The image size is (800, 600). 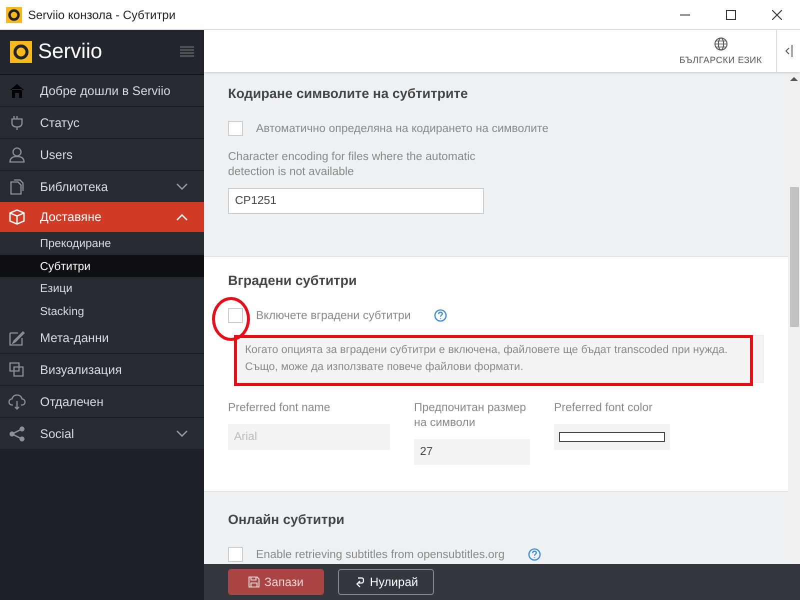 What do you see at coordinates (280, 408) in the screenshot?
I see `field-label: Preferred font name` at bounding box center [280, 408].